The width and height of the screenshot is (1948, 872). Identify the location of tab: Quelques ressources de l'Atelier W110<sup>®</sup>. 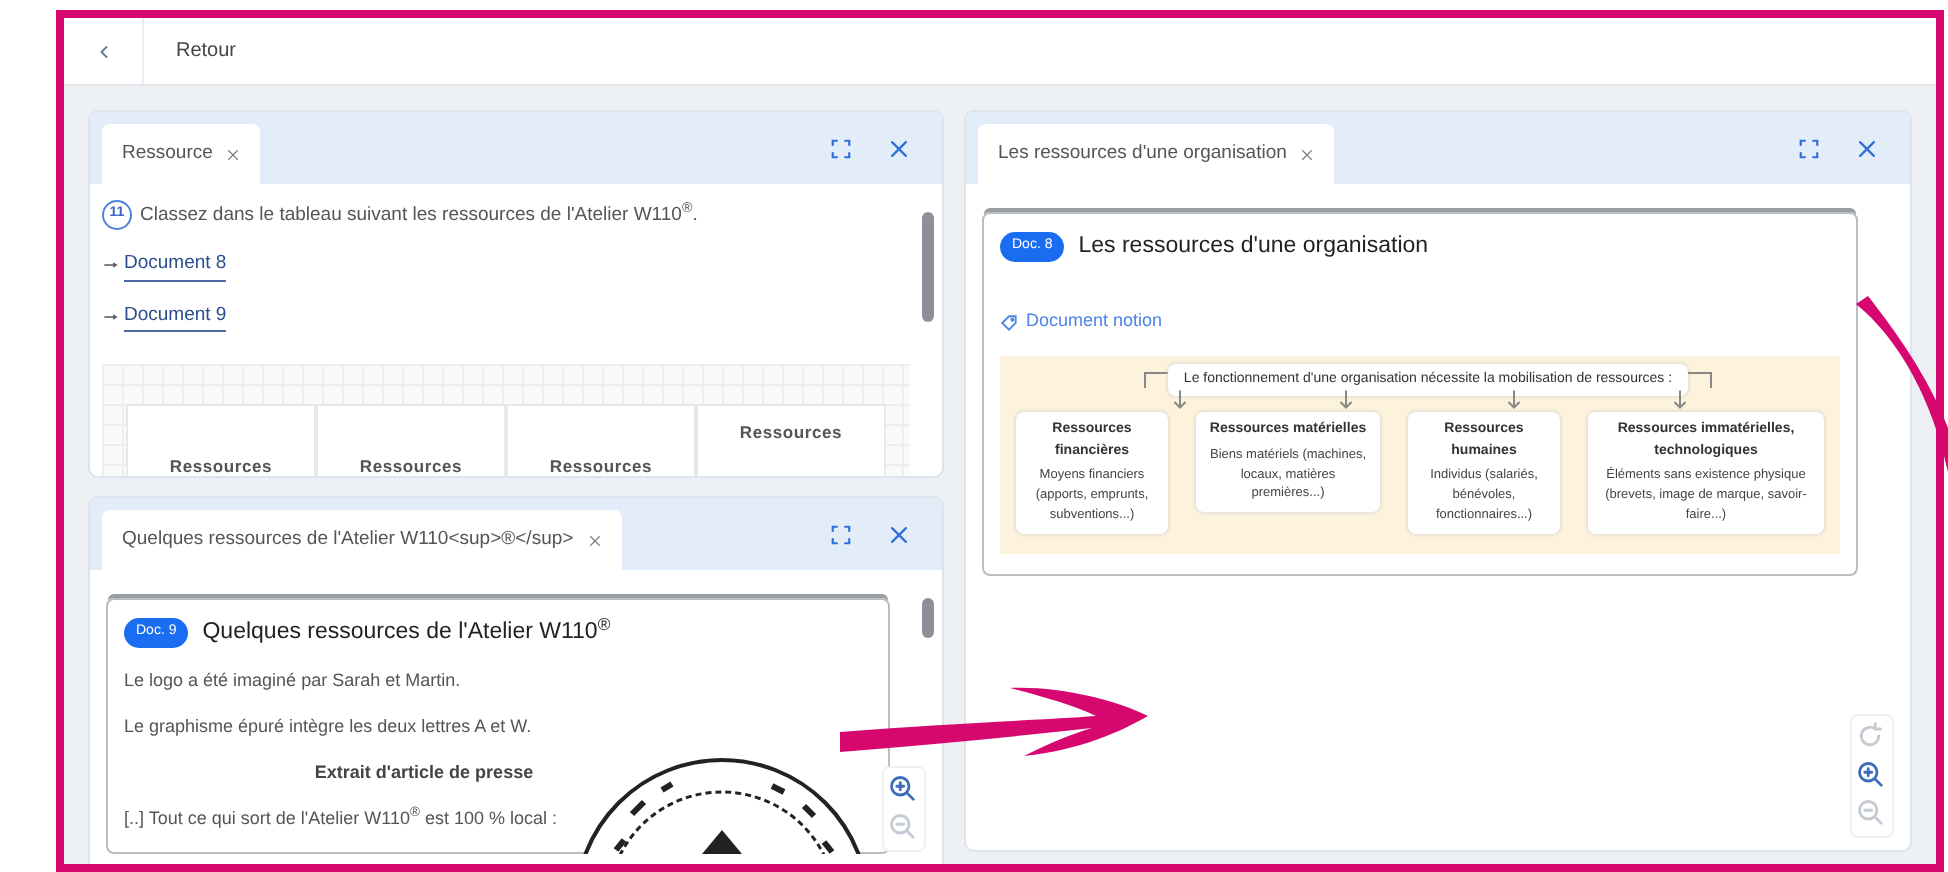
(362, 540).